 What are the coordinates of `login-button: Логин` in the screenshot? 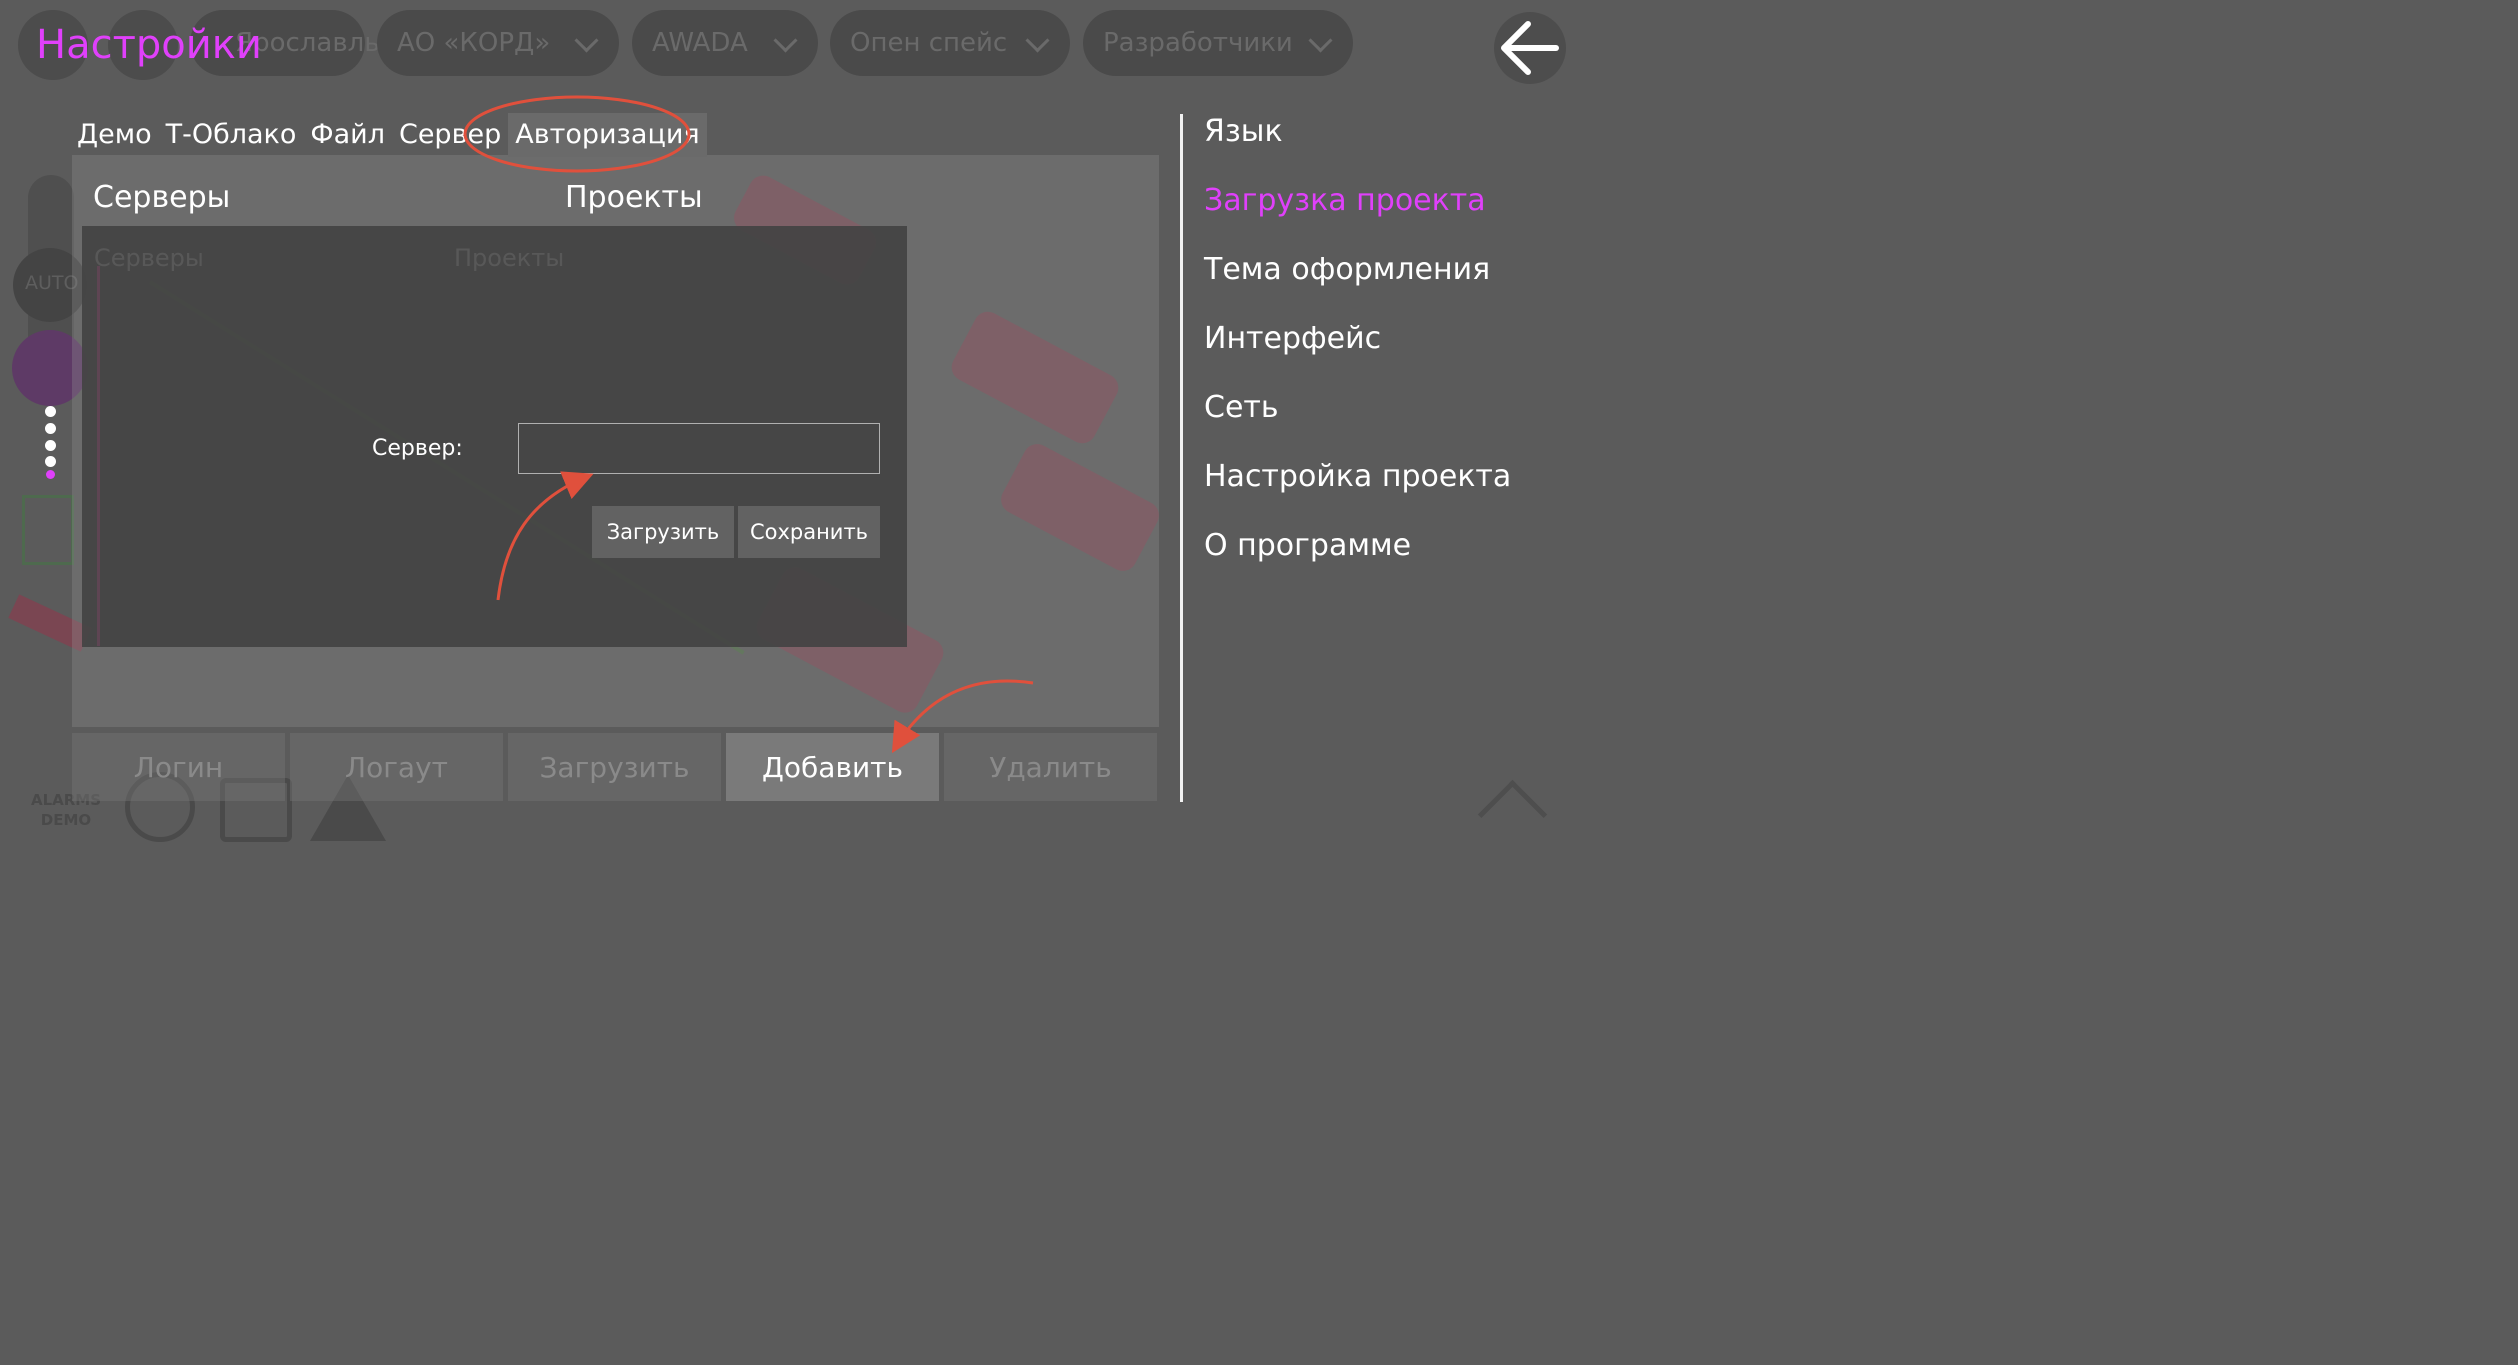 It's located at (178, 767).